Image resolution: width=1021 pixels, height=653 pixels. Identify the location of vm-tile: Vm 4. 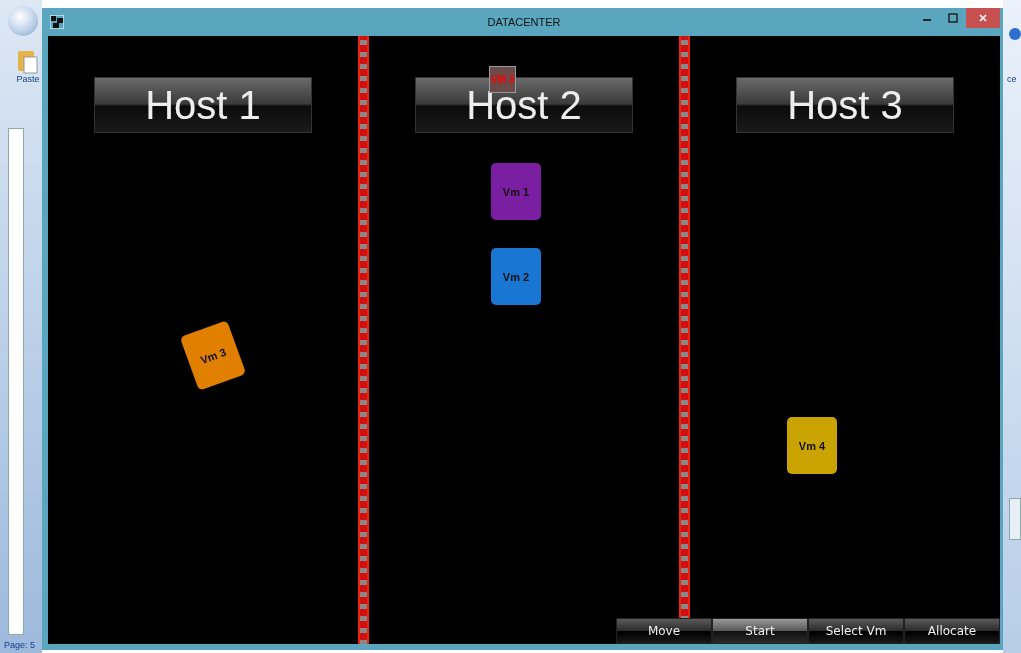
(812, 445).